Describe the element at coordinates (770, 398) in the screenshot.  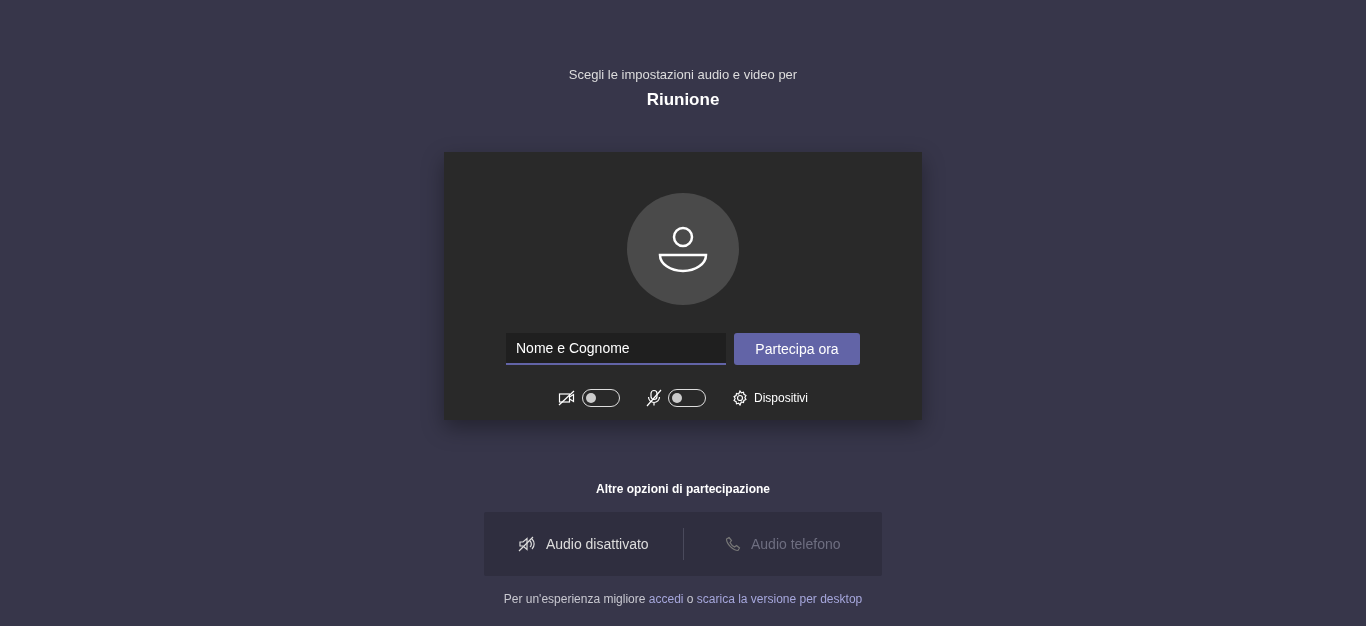
I see `devices-button: Dispositivi` at that location.